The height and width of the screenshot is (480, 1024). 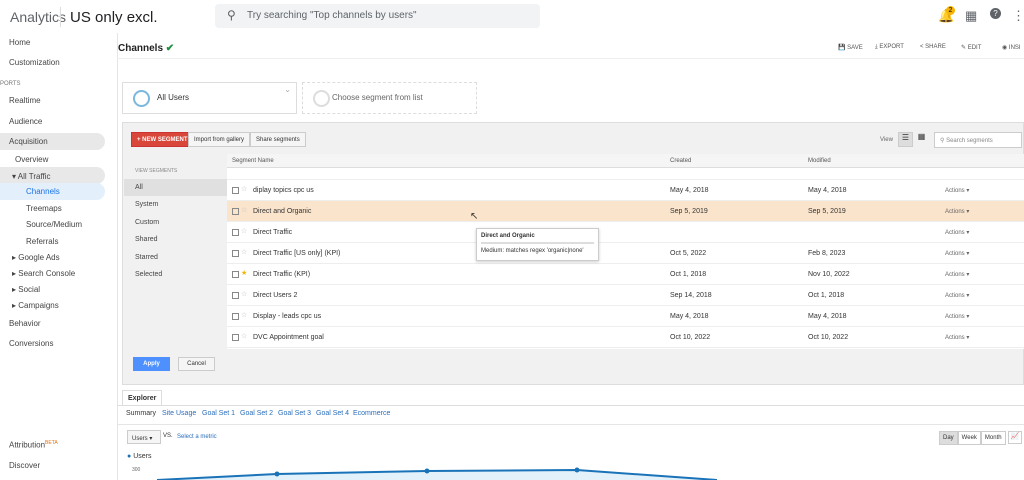 What do you see at coordinates (33, 445) in the screenshot?
I see `sidebar-item-attribution: AttributionBETA` at bounding box center [33, 445].